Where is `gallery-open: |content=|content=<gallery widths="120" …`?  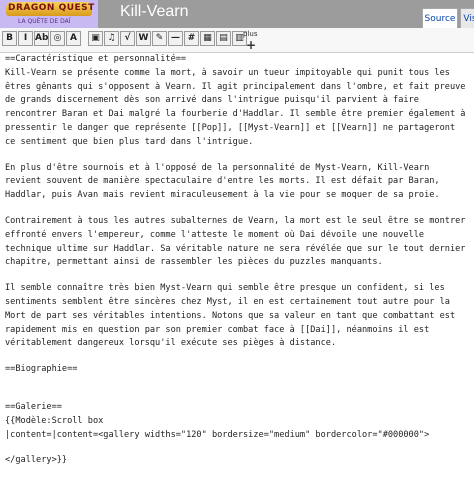 gallery-open: |content=|content=<gallery widths="120" … is located at coordinates (217, 434).